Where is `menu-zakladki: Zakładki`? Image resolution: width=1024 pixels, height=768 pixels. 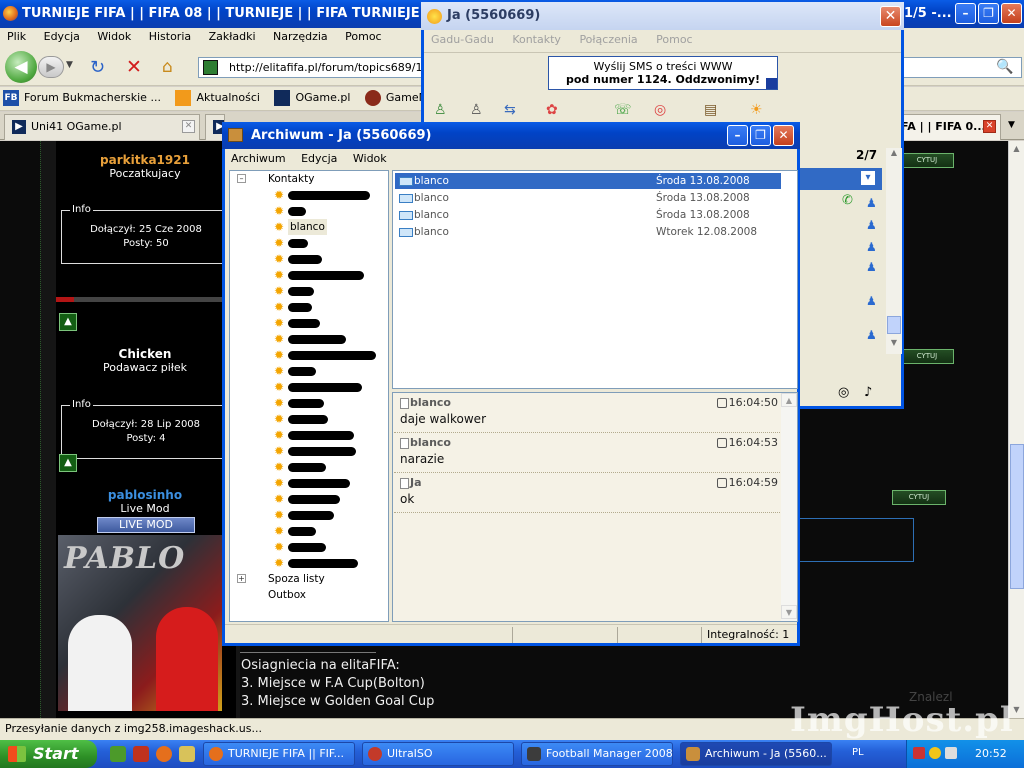 menu-zakladki: Zakładki is located at coordinates (232, 35).